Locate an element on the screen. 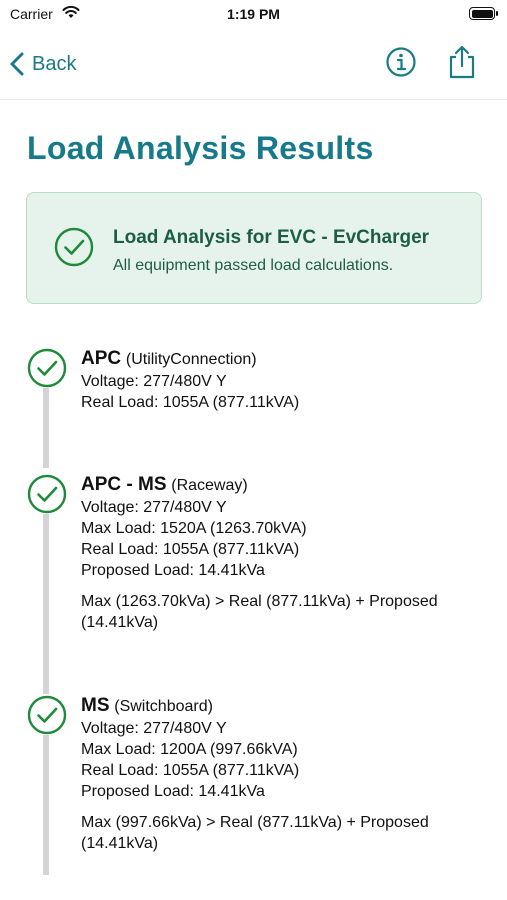  battery-icon is located at coordinates (483, 13).